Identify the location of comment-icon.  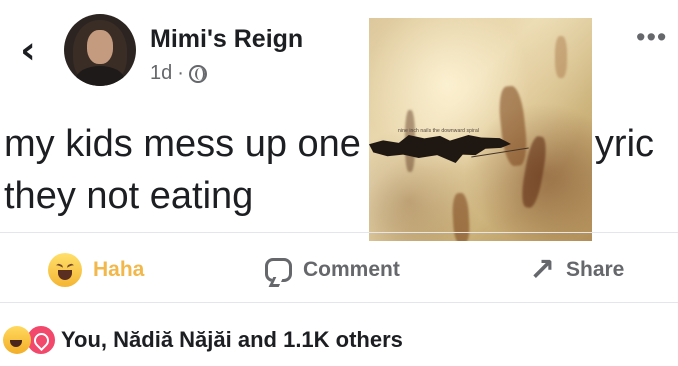
(278, 270).